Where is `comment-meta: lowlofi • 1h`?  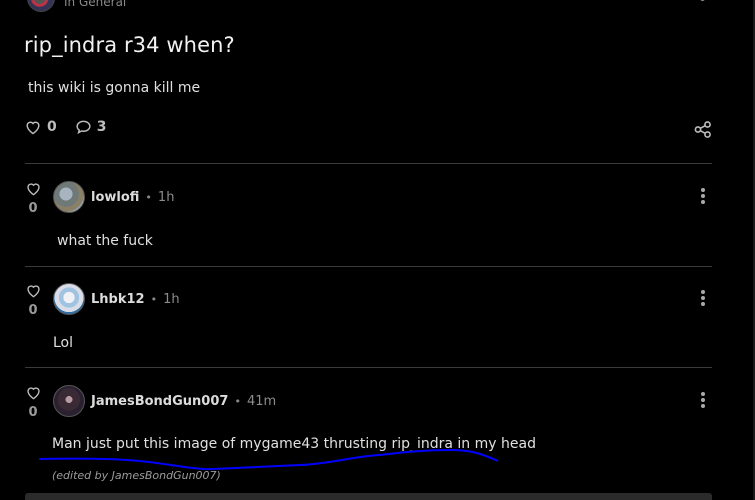
comment-meta: lowlofi • 1h is located at coordinates (132, 197).